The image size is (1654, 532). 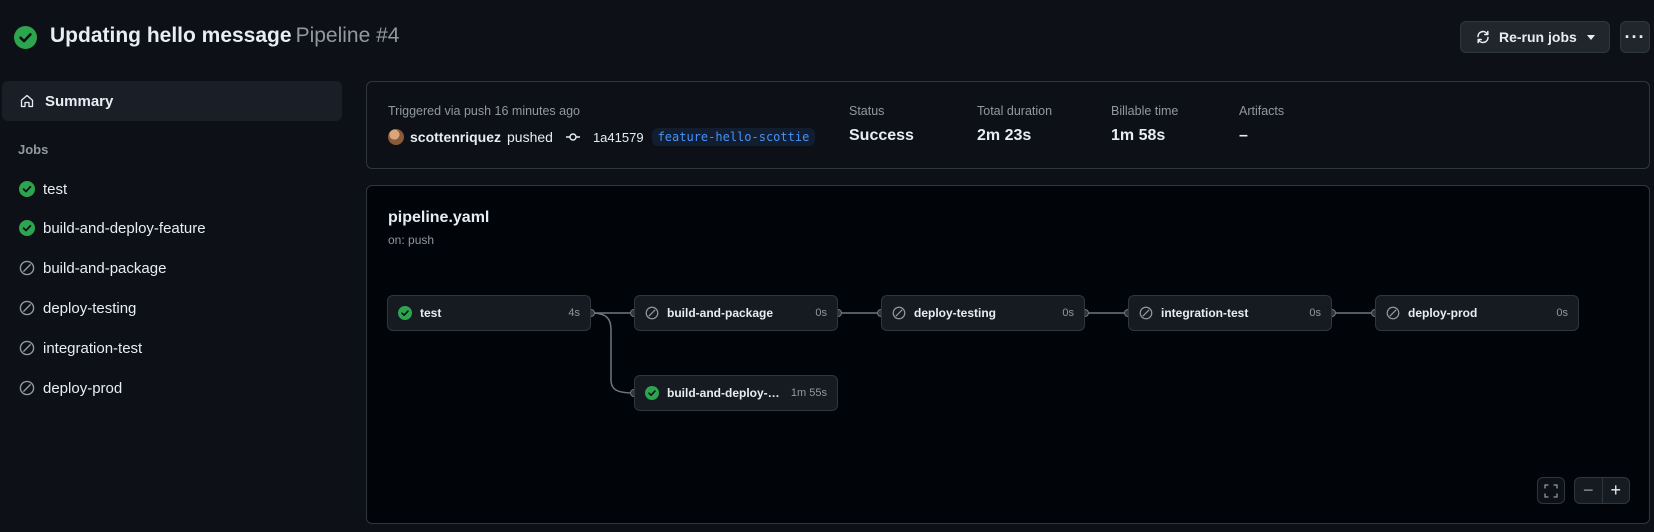 I want to click on node-name: build-and-package, so click(x=720, y=313).